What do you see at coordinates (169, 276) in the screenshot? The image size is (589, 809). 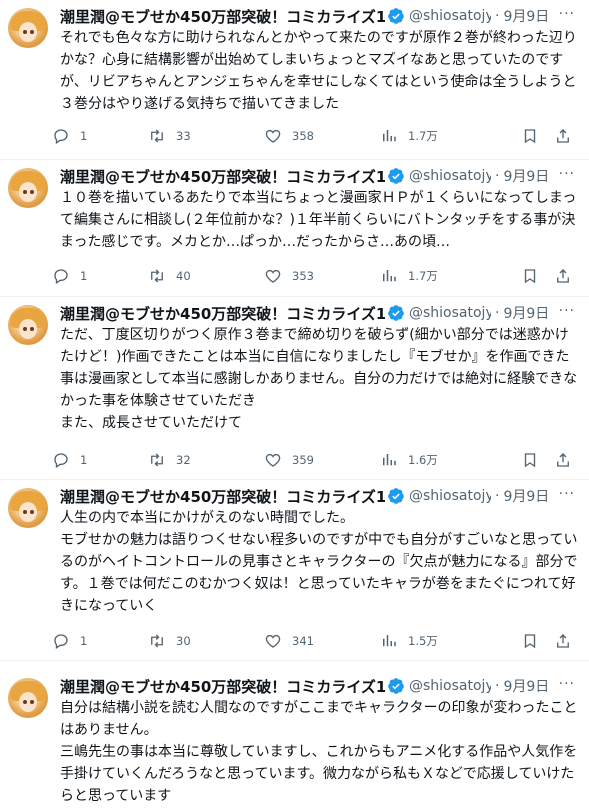 I see `retweet-button: 40` at bounding box center [169, 276].